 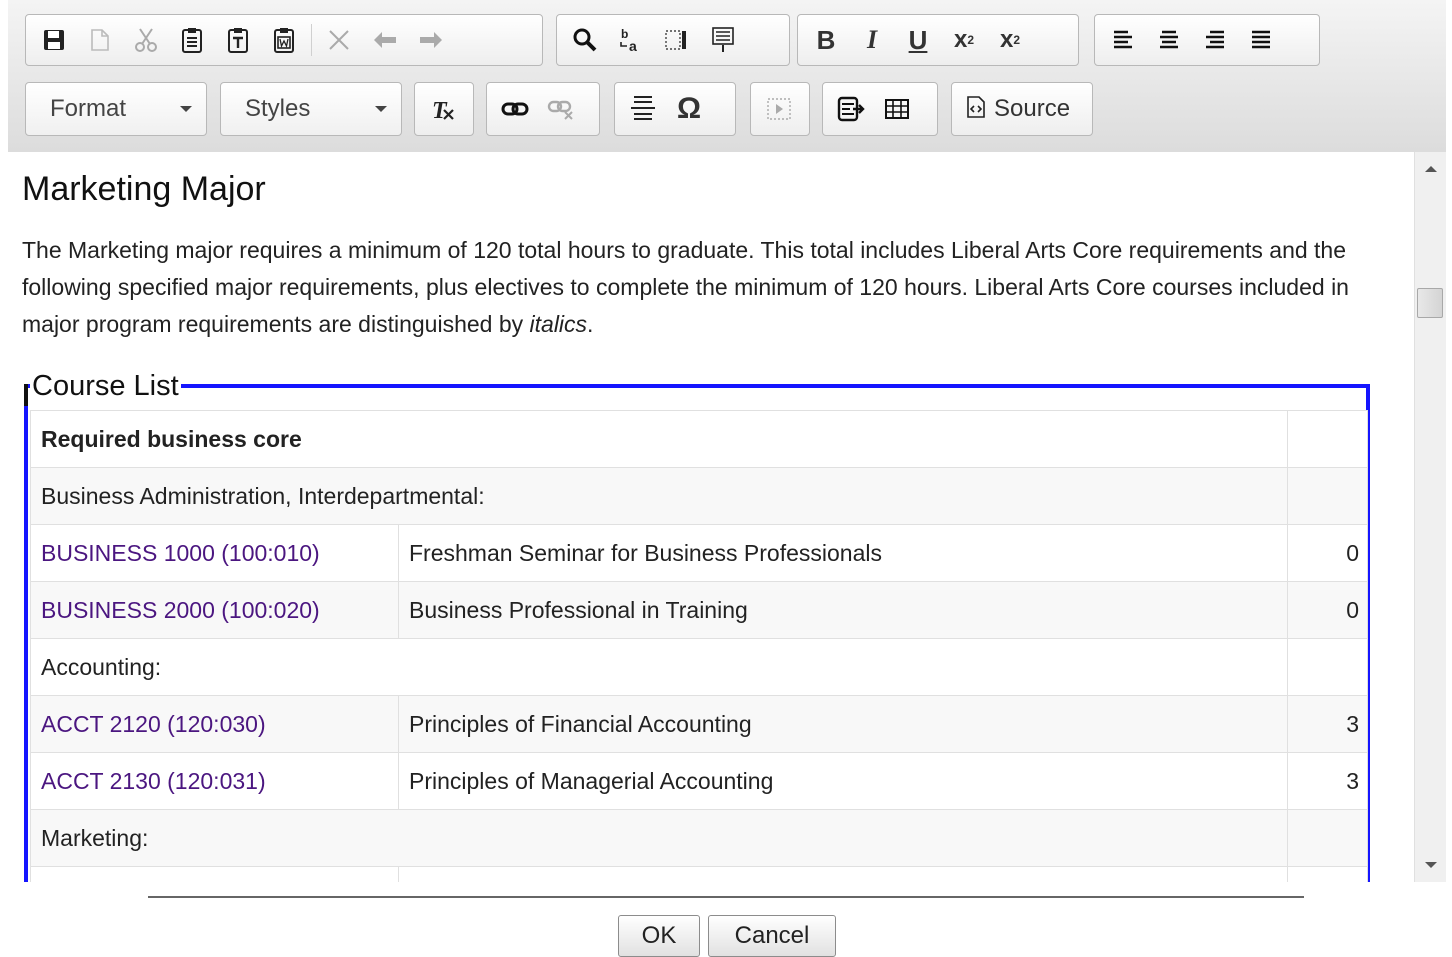 What do you see at coordinates (385, 40) in the screenshot?
I see `undo-icon` at bounding box center [385, 40].